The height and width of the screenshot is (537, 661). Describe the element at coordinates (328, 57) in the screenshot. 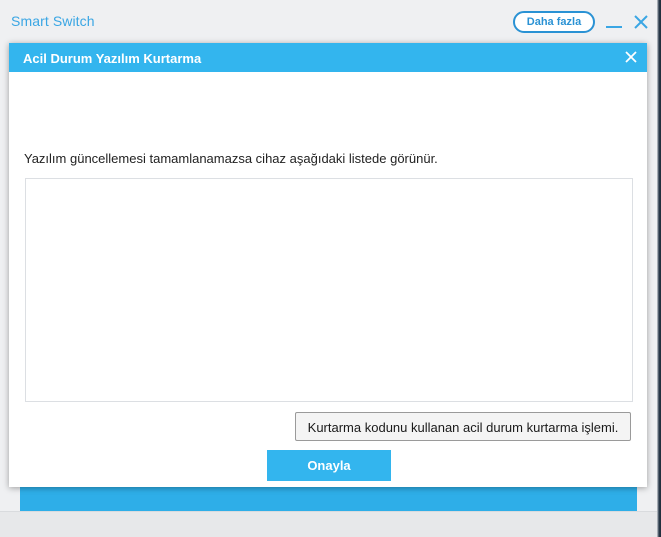

I see `dialog-header: Acil Durum Yazılım Kurtarma` at that location.